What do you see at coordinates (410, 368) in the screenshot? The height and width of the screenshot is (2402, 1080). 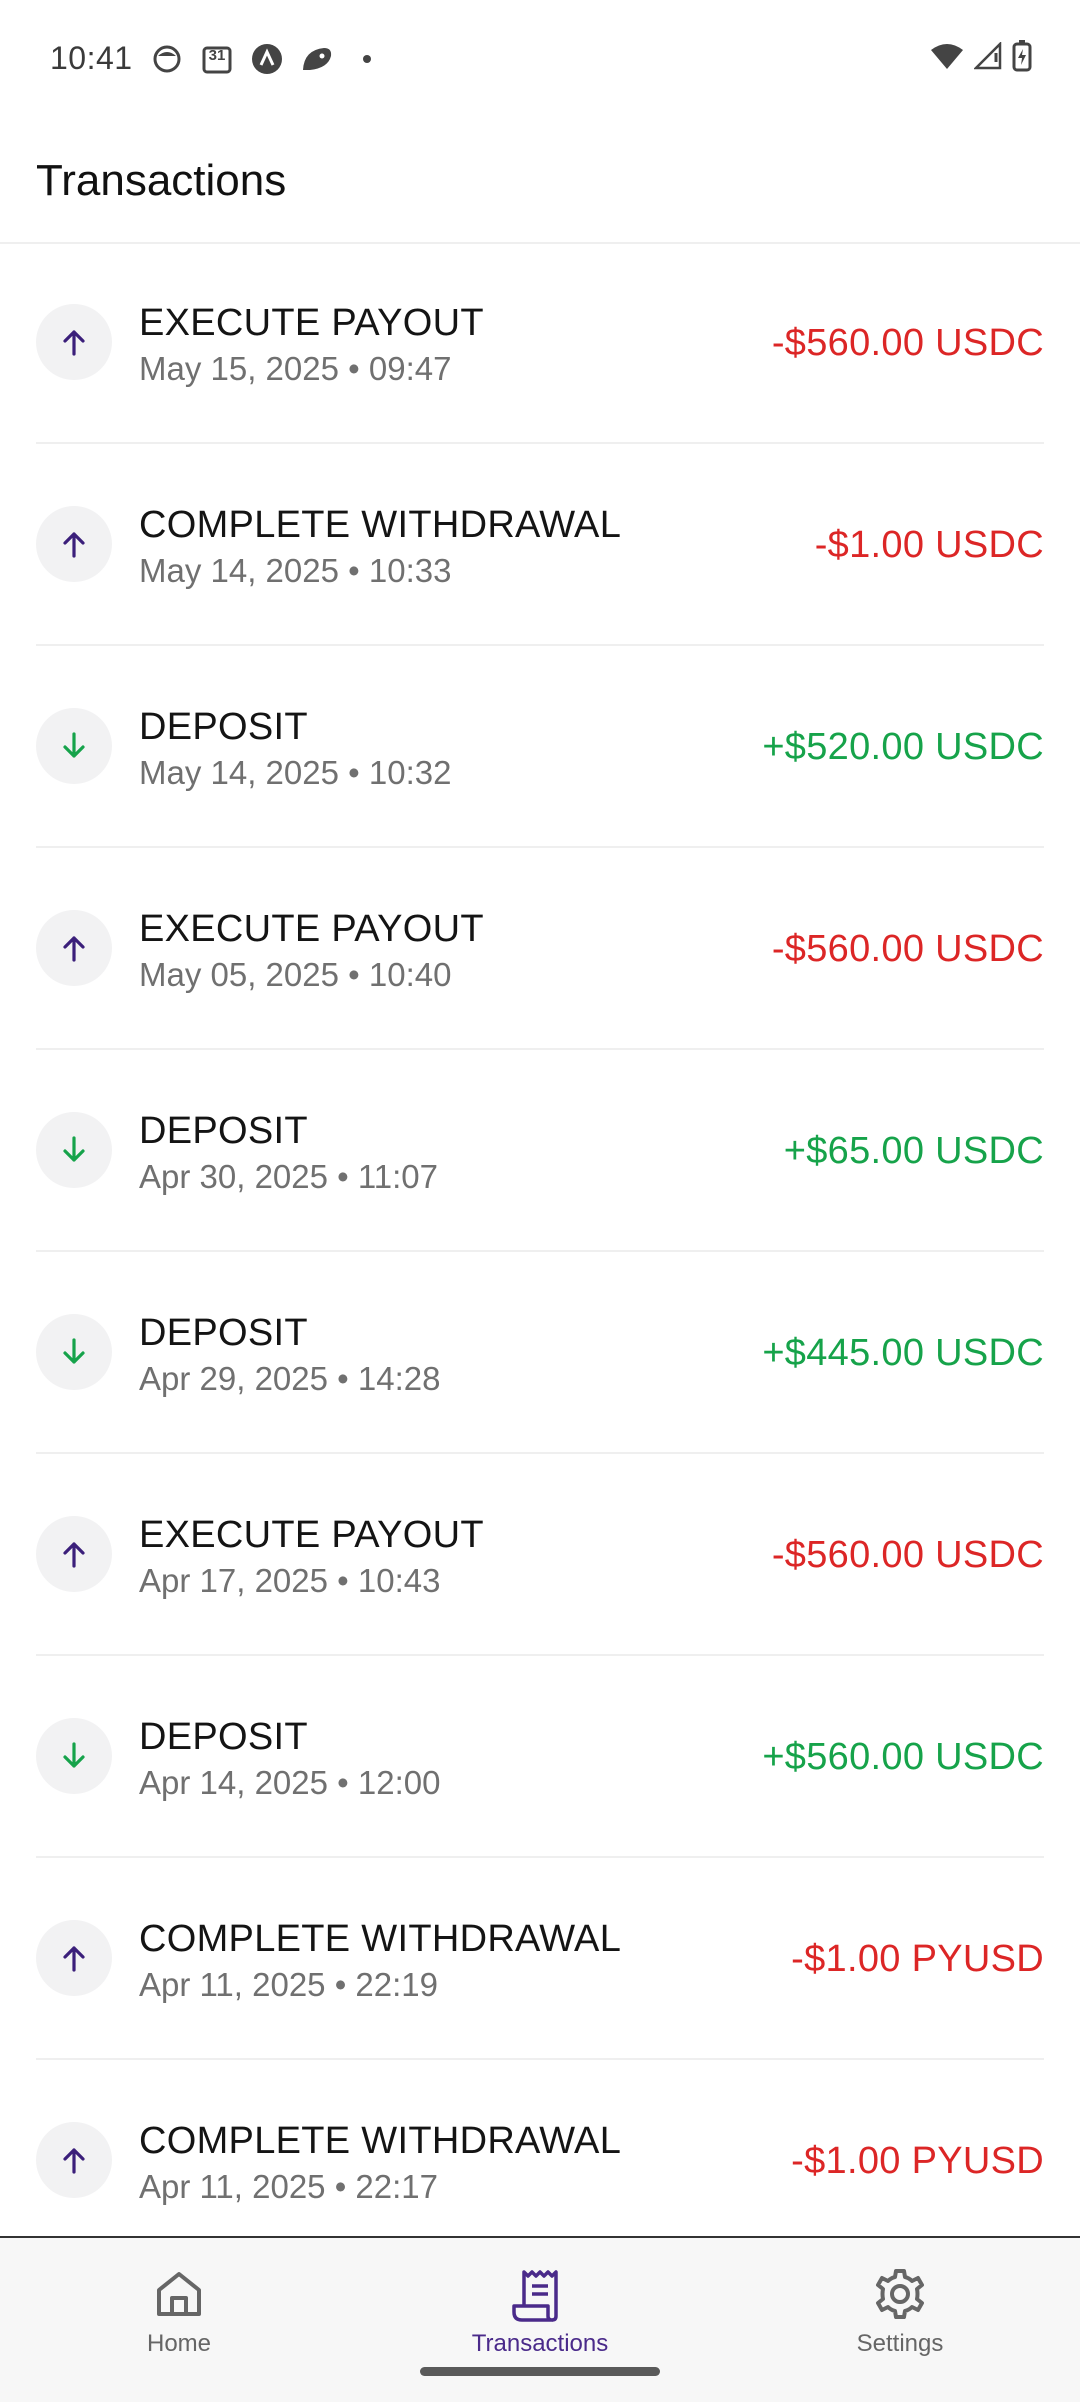 I see `transaction-time: 09:47` at bounding box center [410, 368].